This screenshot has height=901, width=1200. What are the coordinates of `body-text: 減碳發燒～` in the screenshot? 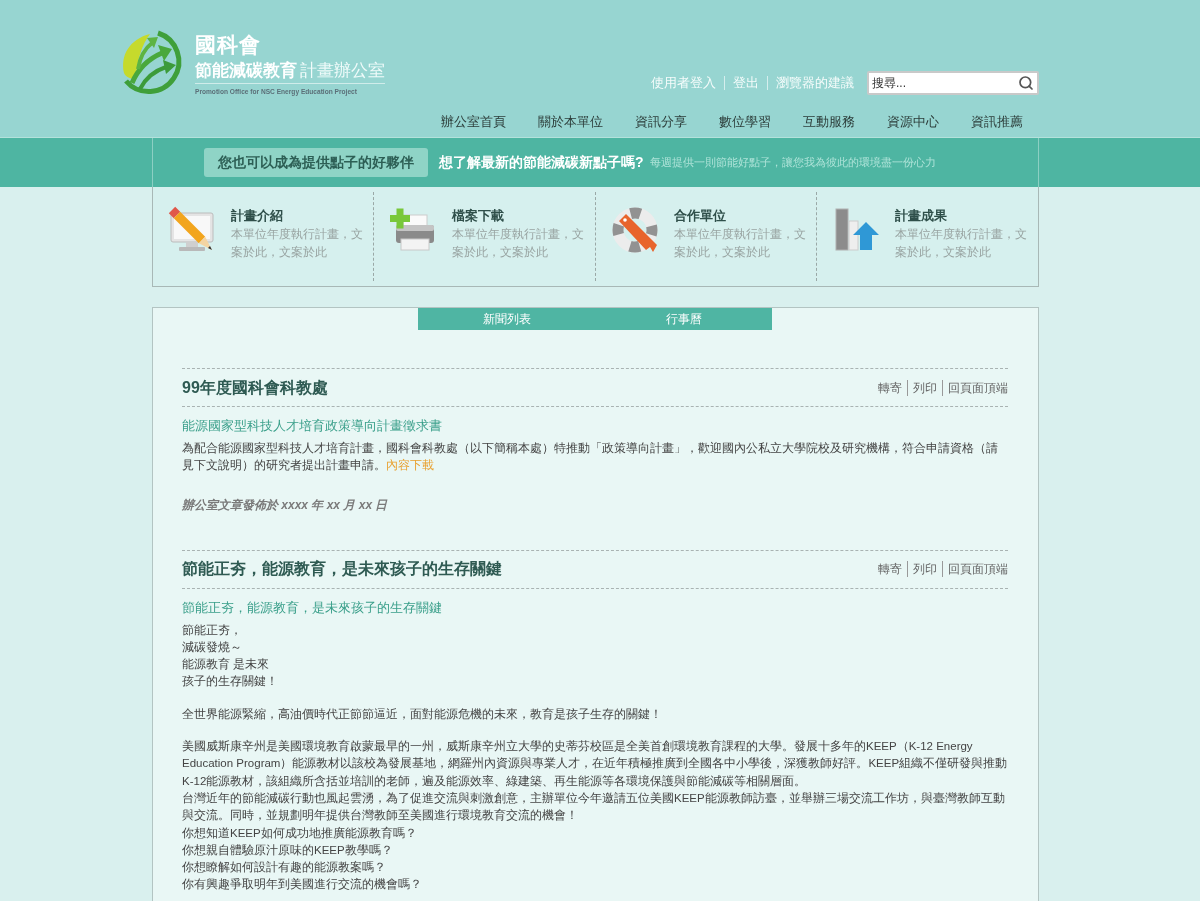 It's located at (212, 647).